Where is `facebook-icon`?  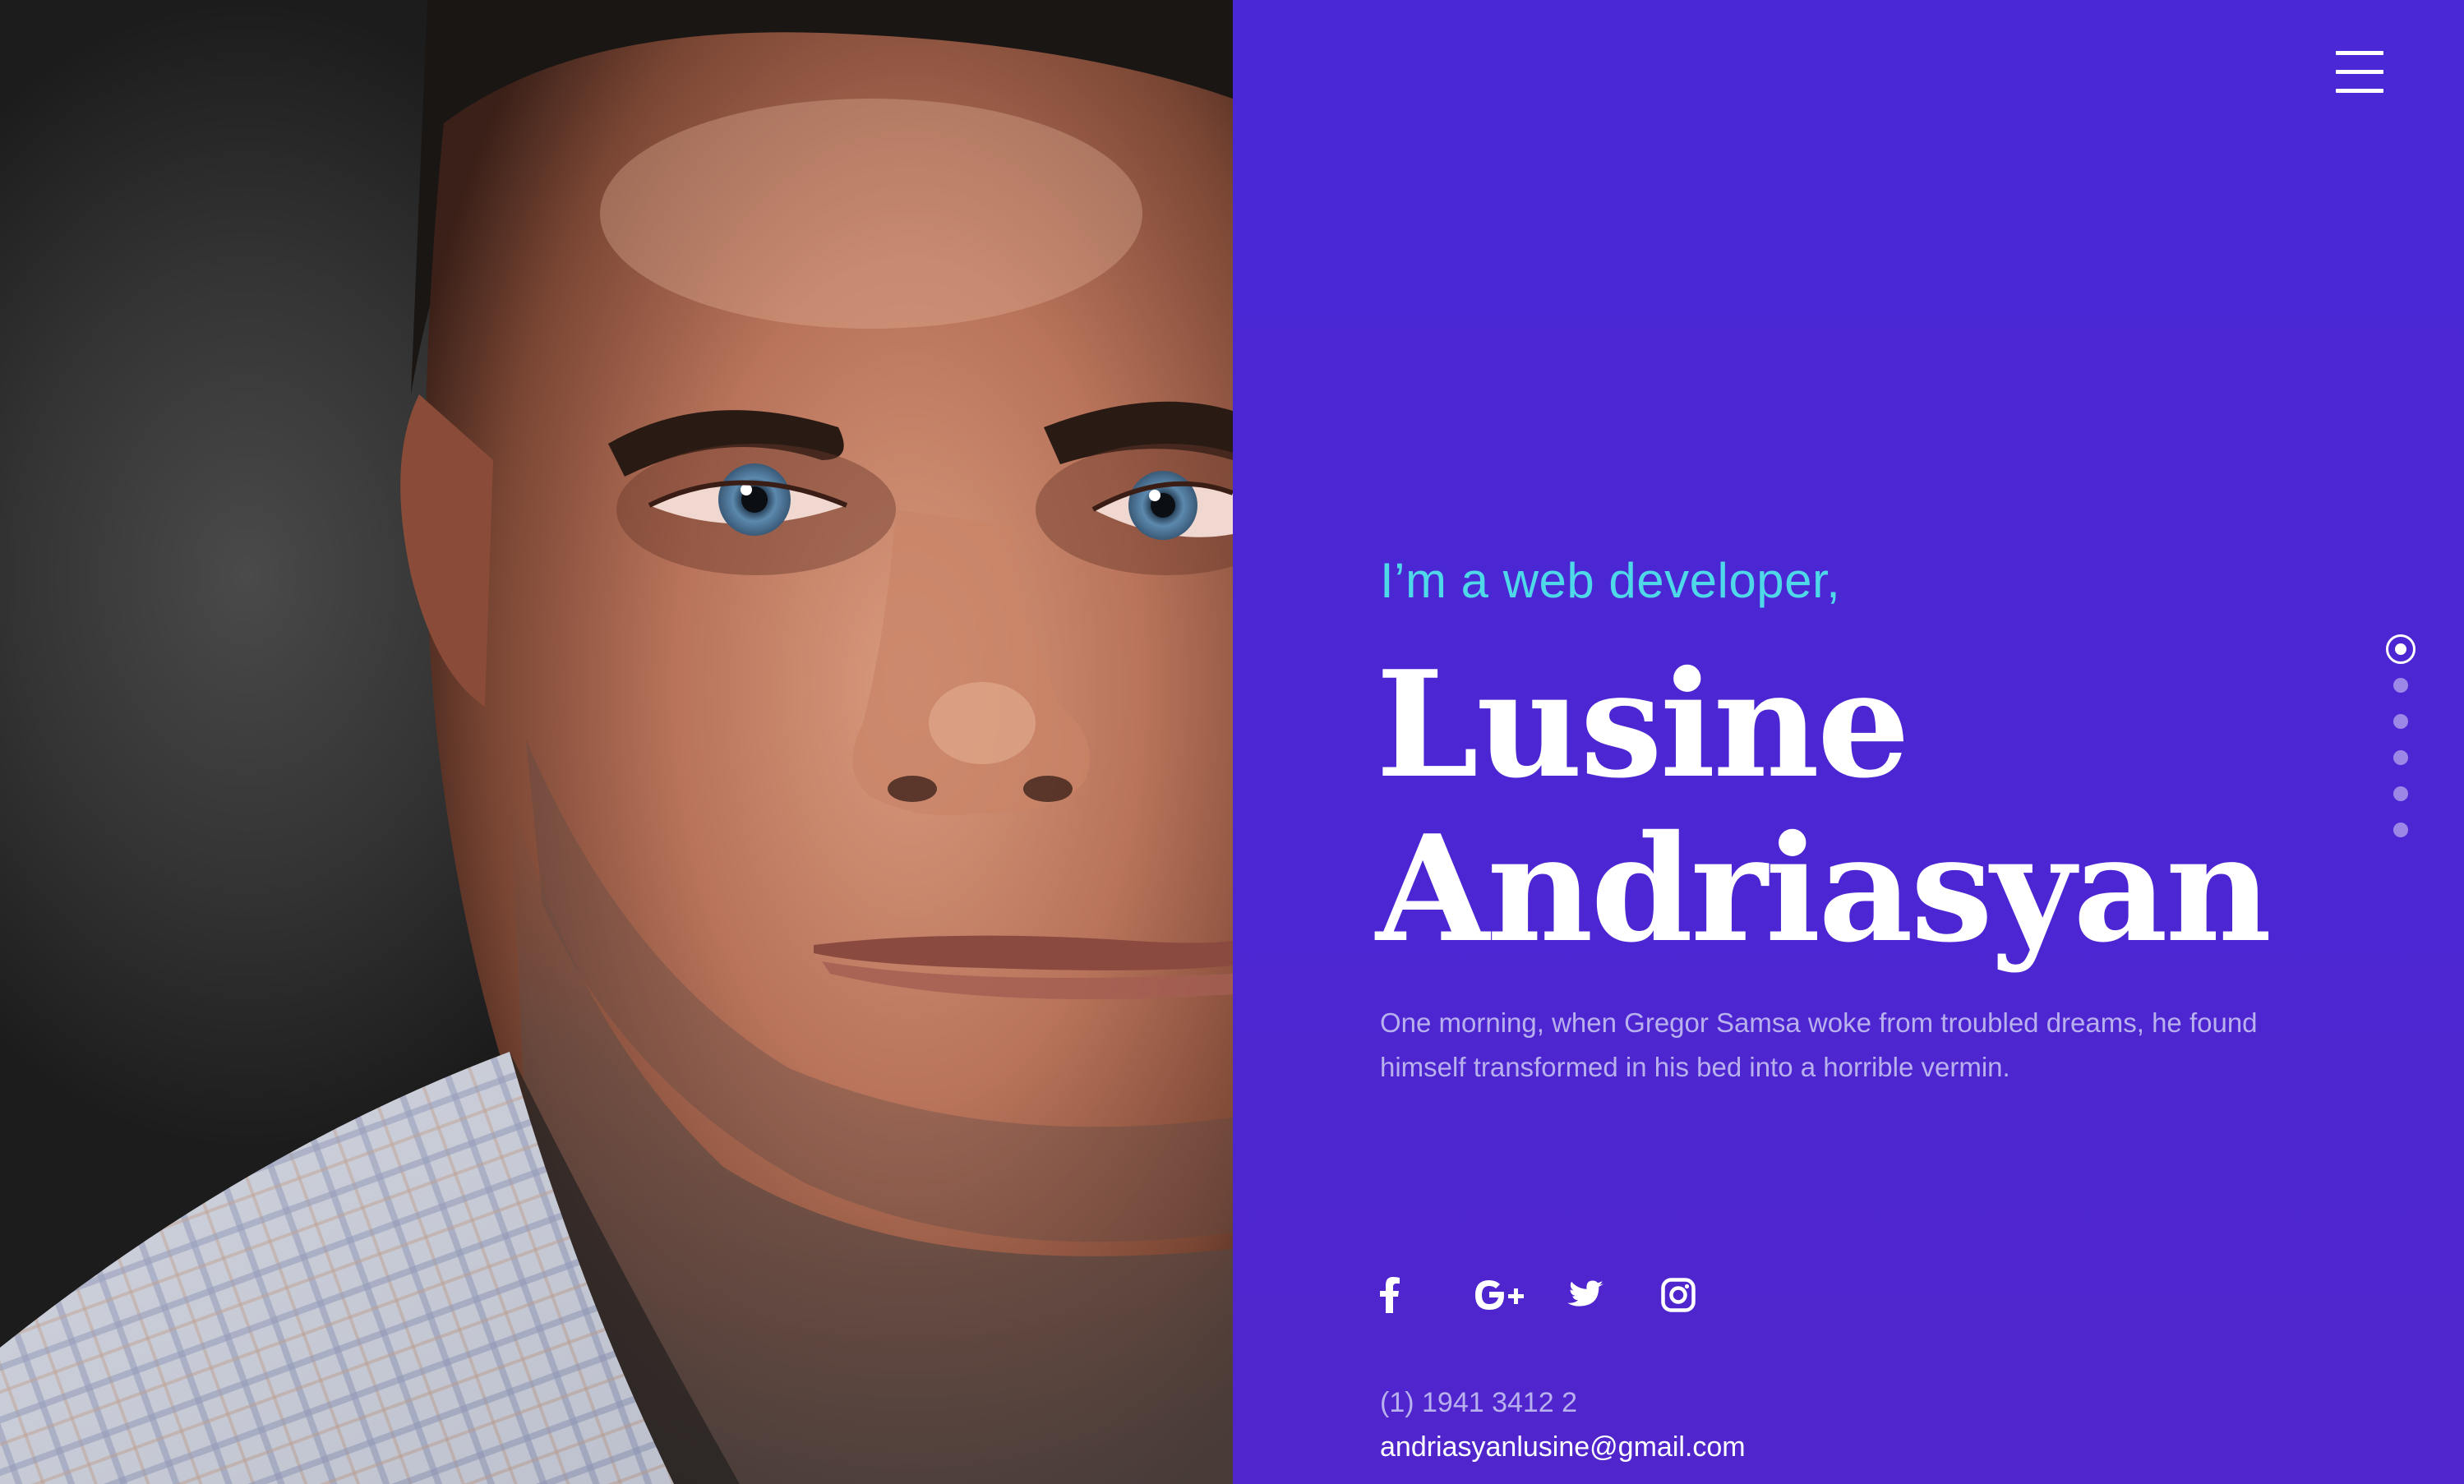
facebook-icon is located at coordinates (1427, 1295).